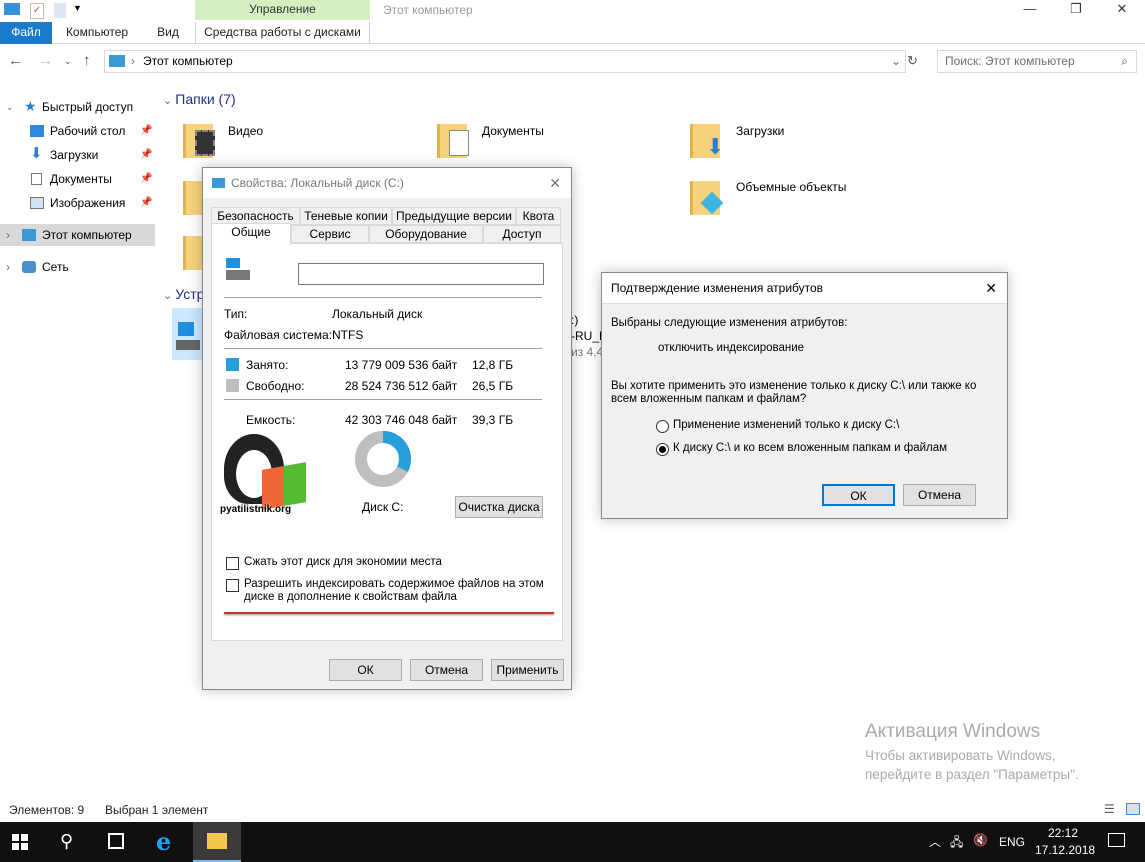  What do you see at coordinates (538, 216) in the screenshot?
I see `tab-quota: Квота` at bounding box center [538, 216].